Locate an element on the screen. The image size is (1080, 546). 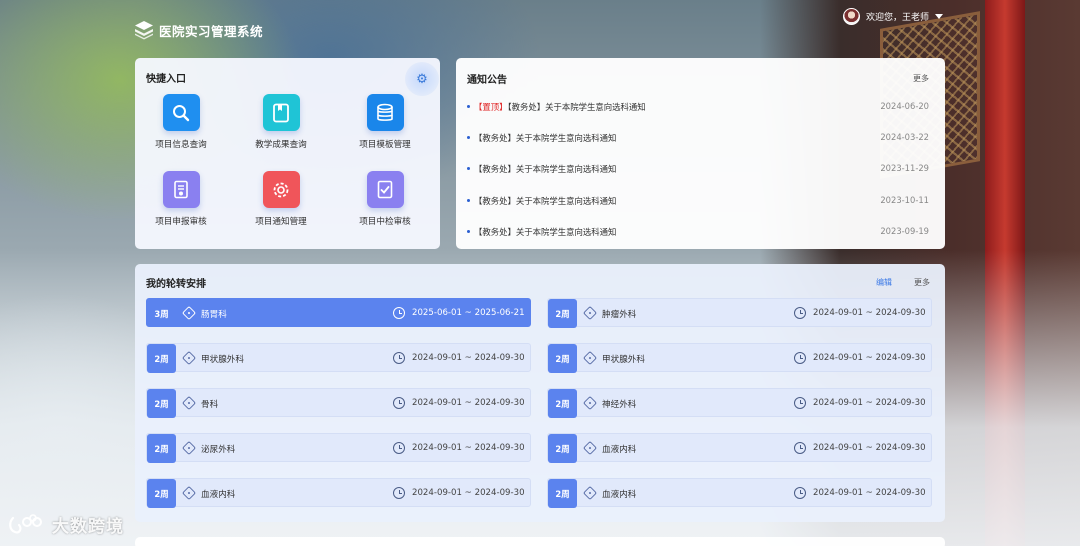
book-icon is located at coordinates (281, 112).